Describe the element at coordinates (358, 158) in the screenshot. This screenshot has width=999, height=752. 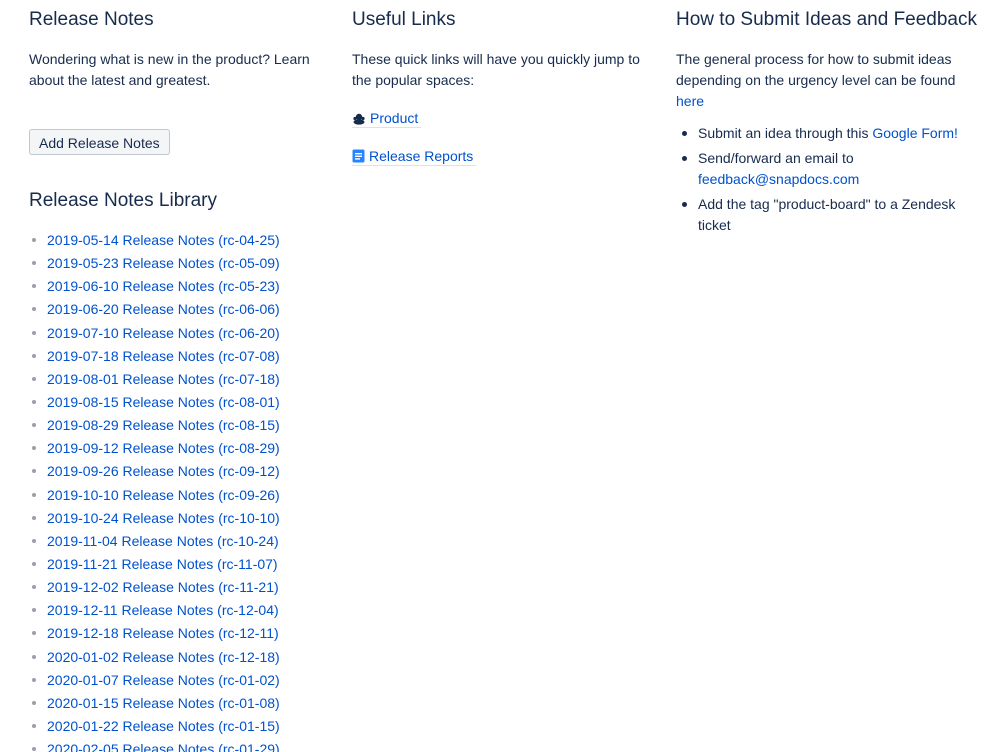
I see `document-page-icon` at that location.